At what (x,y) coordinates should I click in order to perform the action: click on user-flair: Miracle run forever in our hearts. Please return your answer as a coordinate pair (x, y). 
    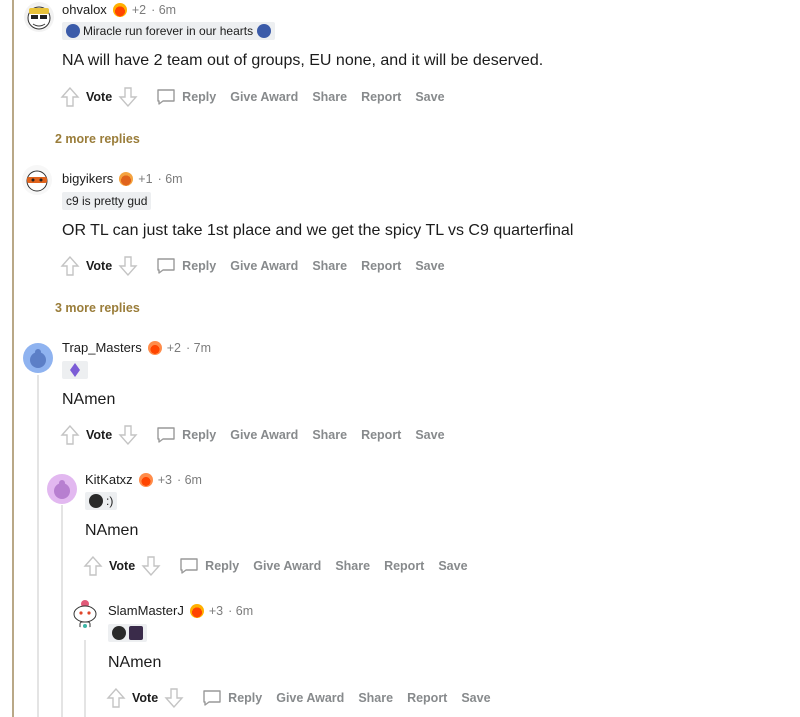
    Looking at the image, I should click on (169, 31).